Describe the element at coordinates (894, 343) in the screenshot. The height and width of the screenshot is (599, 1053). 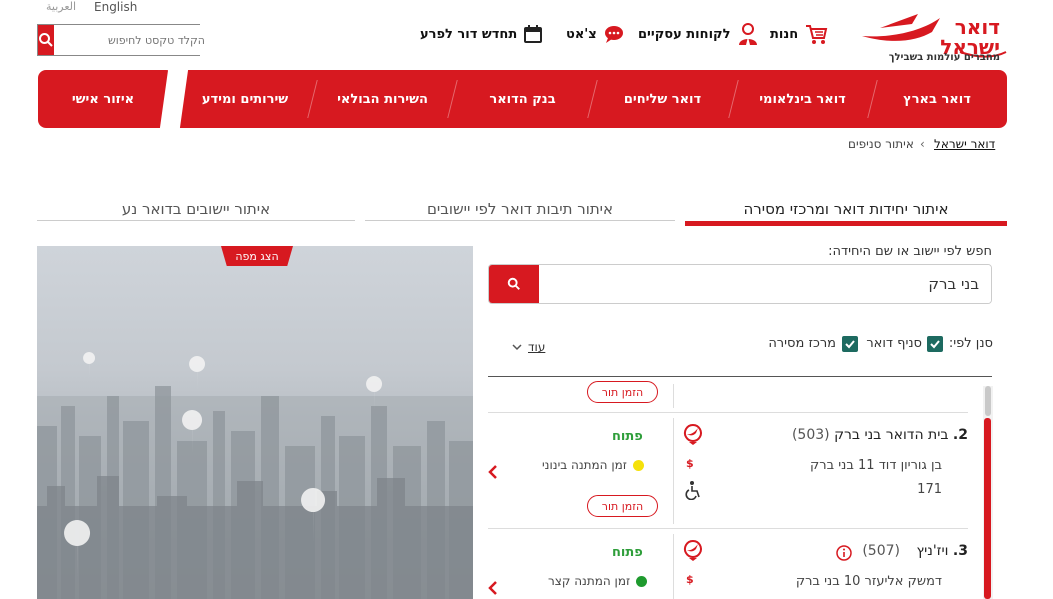
I see `filter-branch-label: סניף דואר` at that location.